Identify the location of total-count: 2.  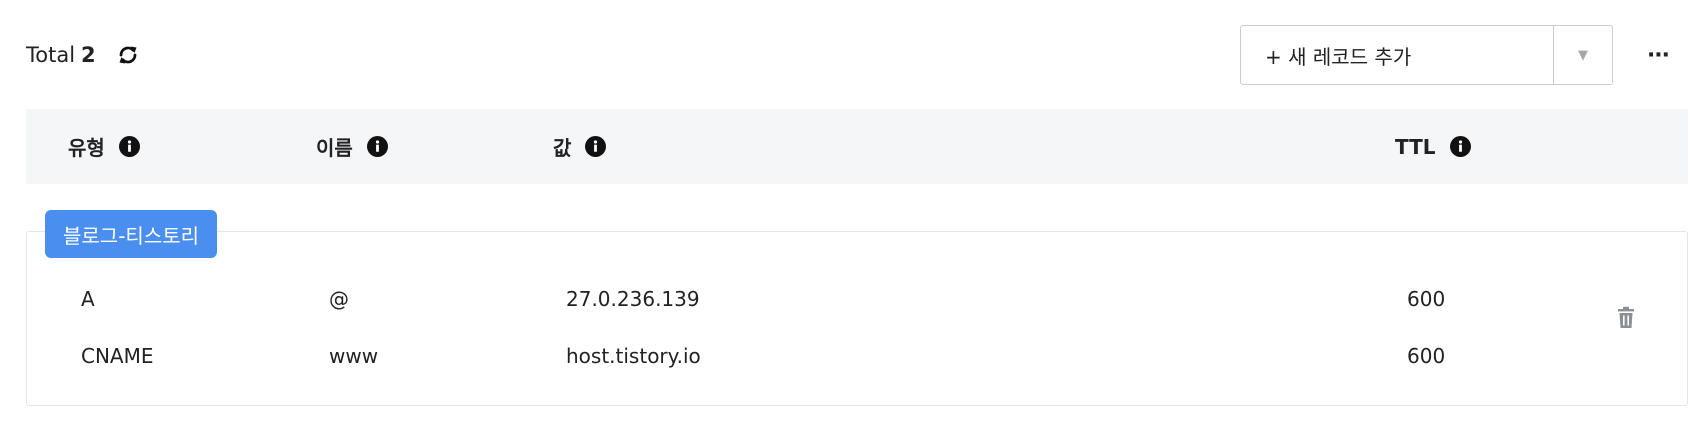
(88, 55).